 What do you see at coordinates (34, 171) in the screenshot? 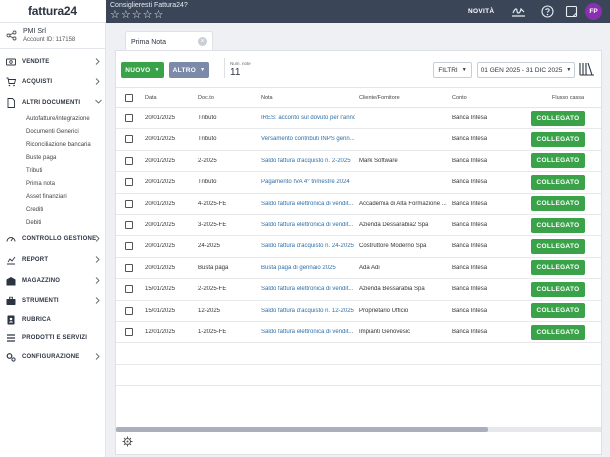
I see `subitem-tributi: Tributi` at bounding box center [34, 171].